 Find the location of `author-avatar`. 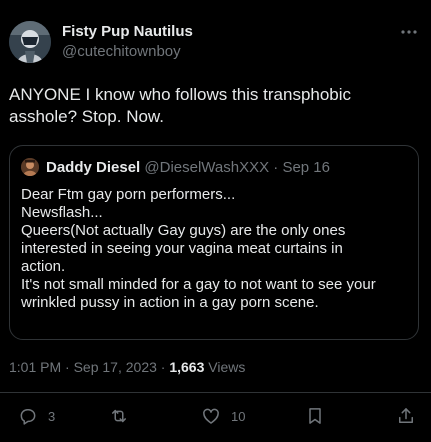

author-avatar is located at coordinates (30, 42).